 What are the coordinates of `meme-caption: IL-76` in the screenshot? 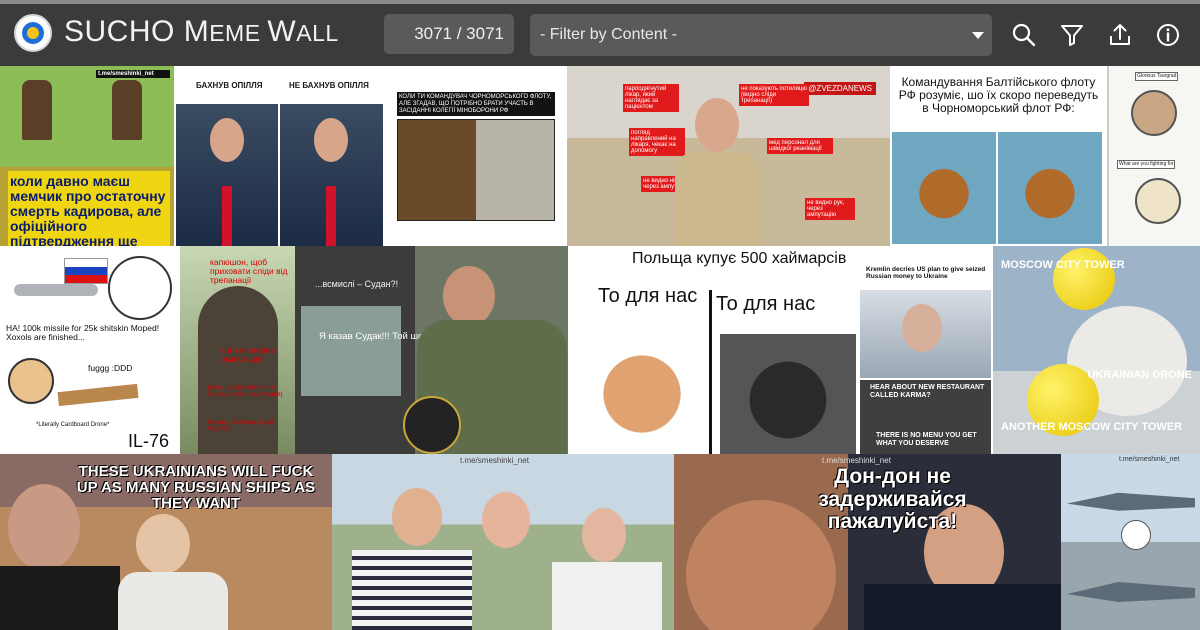 It's located at (149, 441).